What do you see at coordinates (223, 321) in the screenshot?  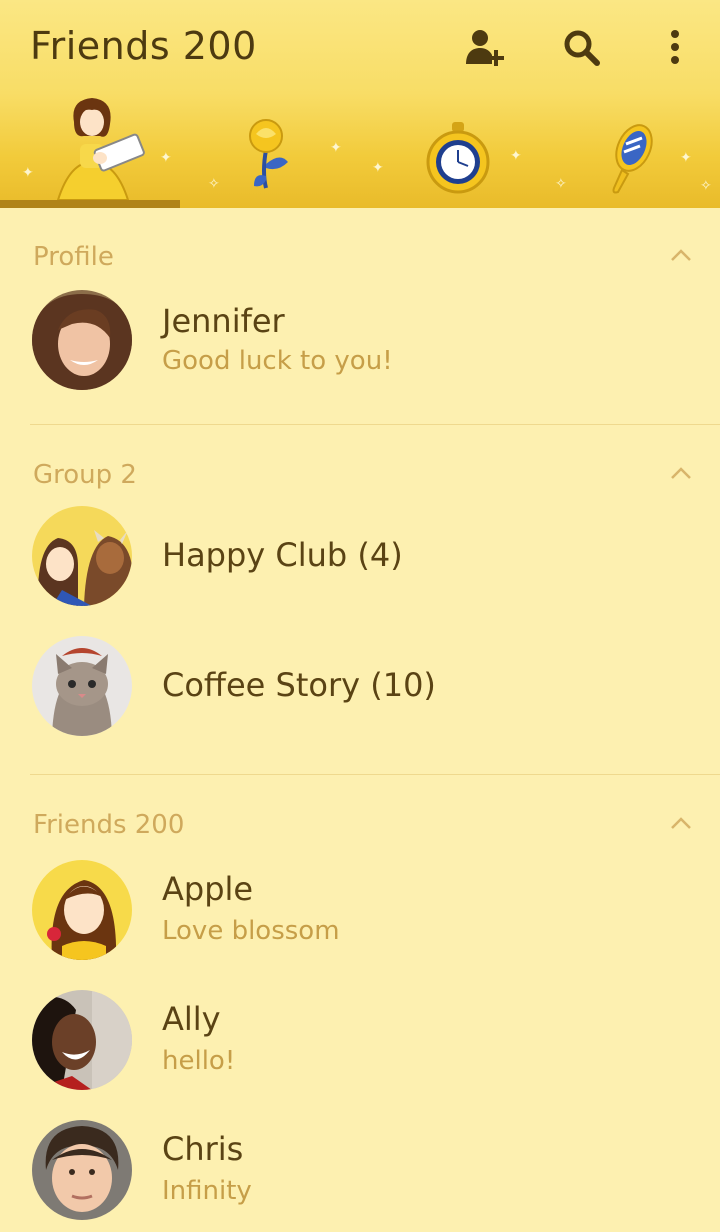 I see `contact-name: Jennifer` at bounding box center [223, 321].